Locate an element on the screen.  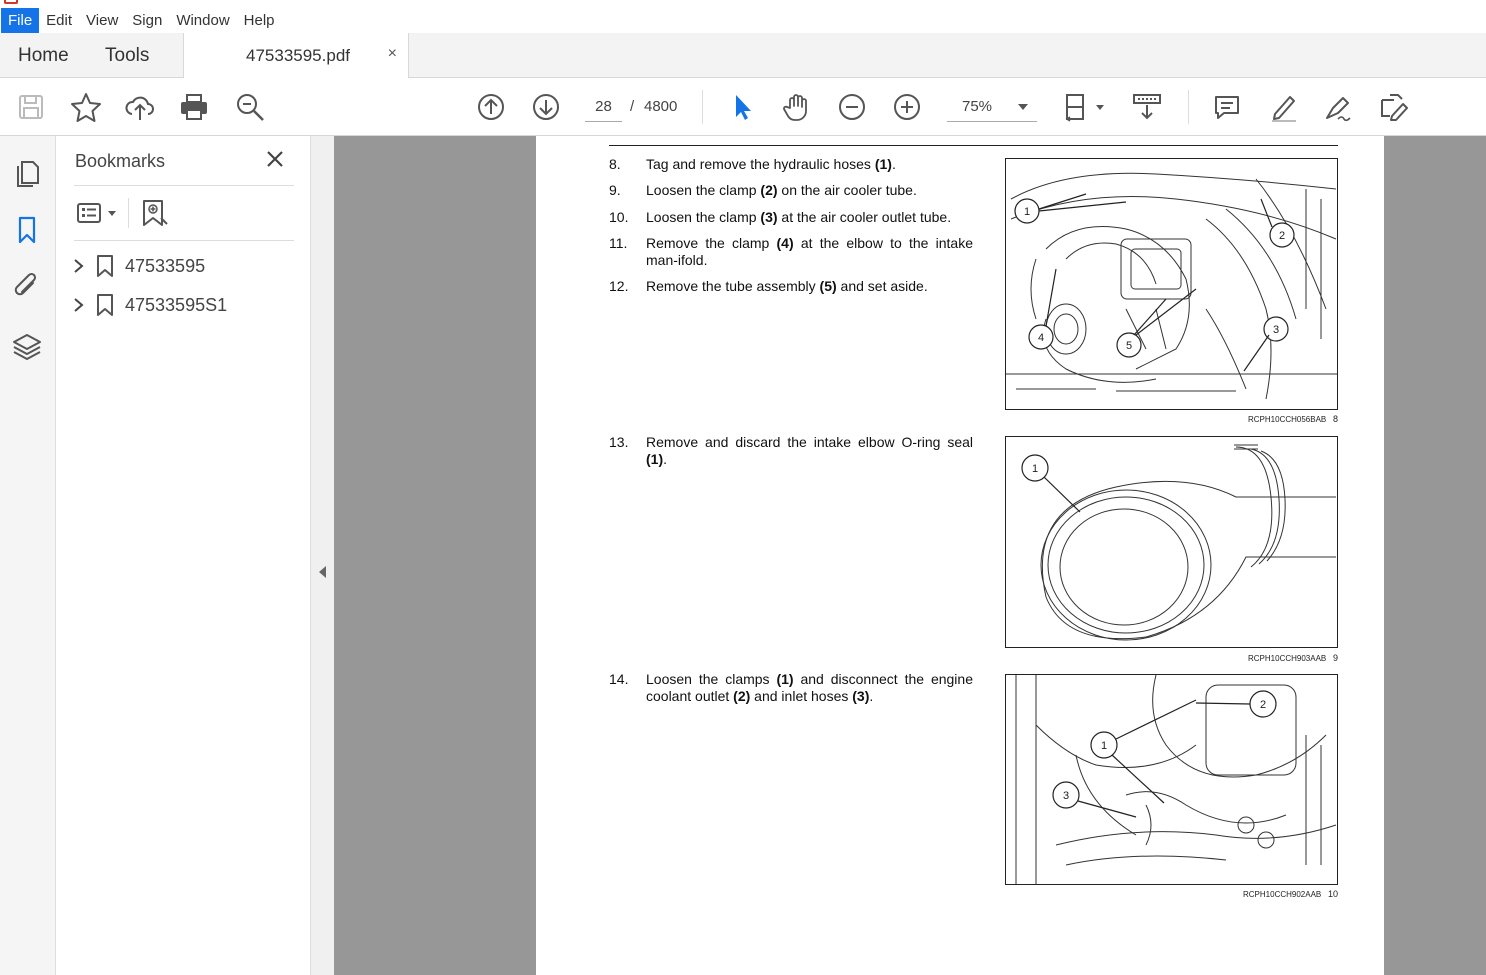
document-tab-title: 47533595.pdf is located at coordinates (298, 55).